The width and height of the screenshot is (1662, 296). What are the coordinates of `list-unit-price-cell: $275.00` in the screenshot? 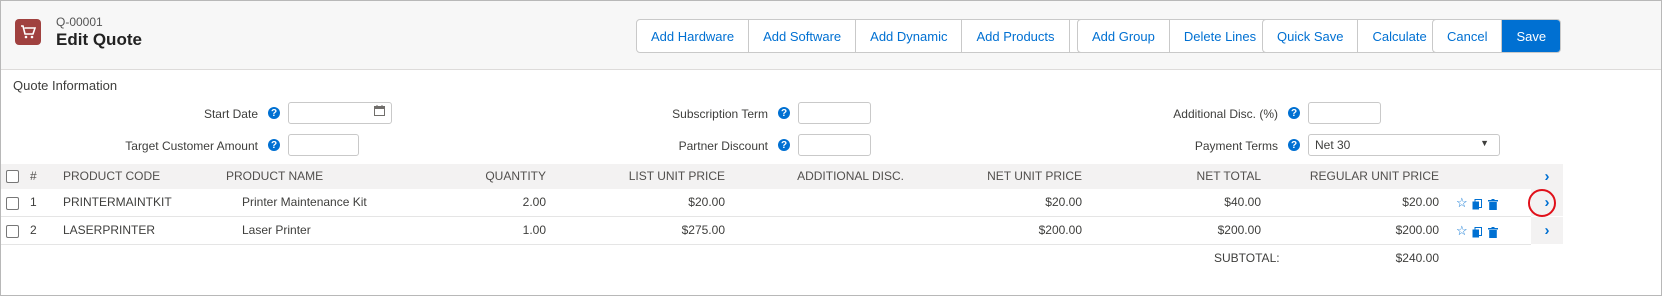 It's located at (703, 230).